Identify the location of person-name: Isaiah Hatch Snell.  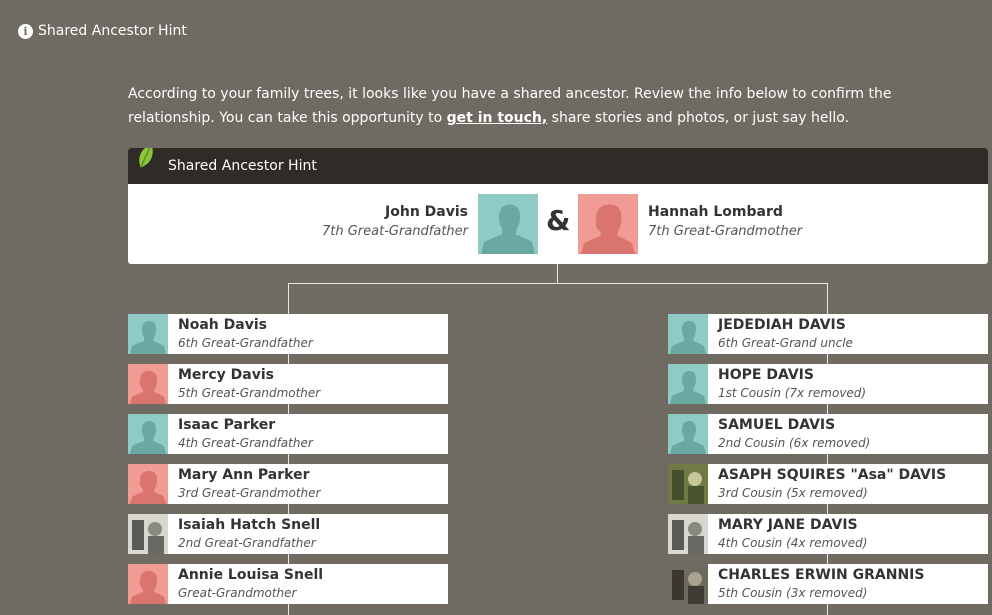
(249, 525).